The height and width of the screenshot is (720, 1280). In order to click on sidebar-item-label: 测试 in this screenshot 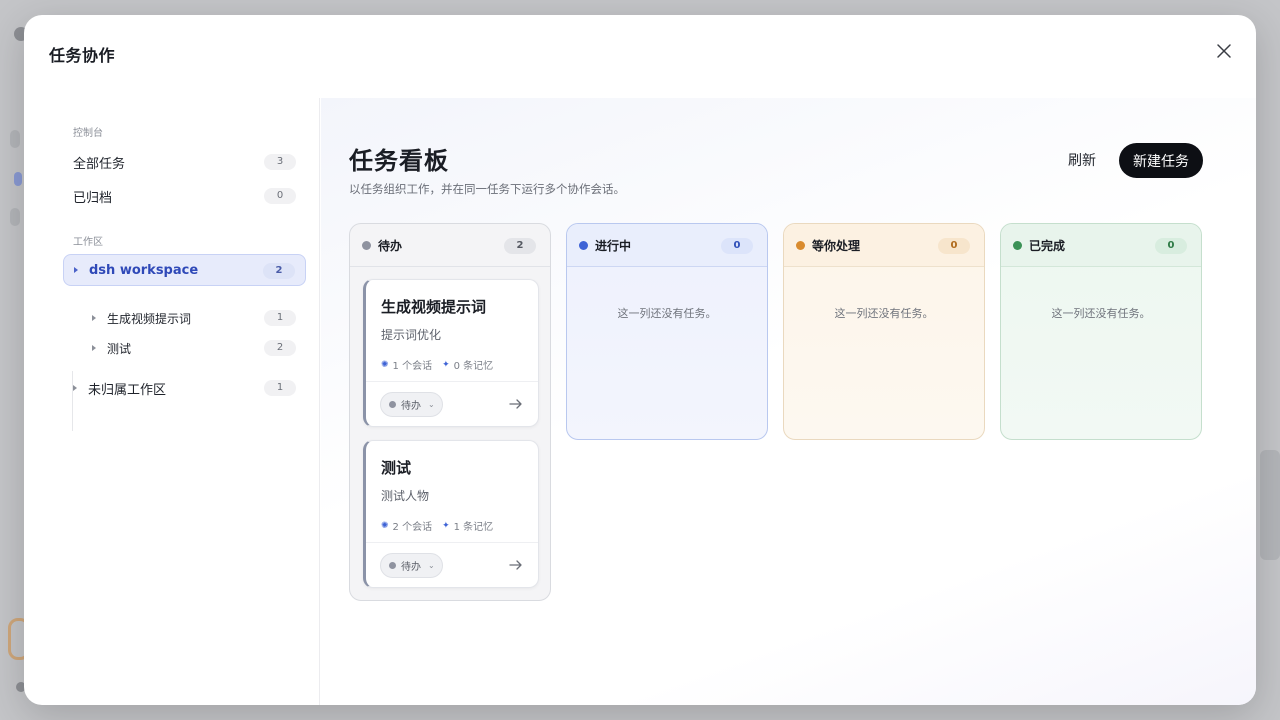, I will do `click(119, 348)`.